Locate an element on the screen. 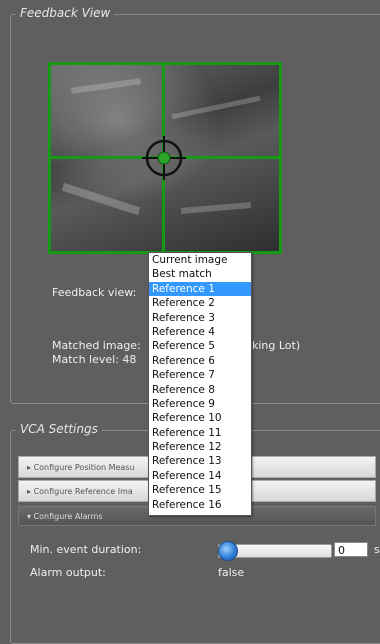 The height and width of the screenshot is (644, 380). dropdown-option: Reference 9 is located at coordinates (200, 404).